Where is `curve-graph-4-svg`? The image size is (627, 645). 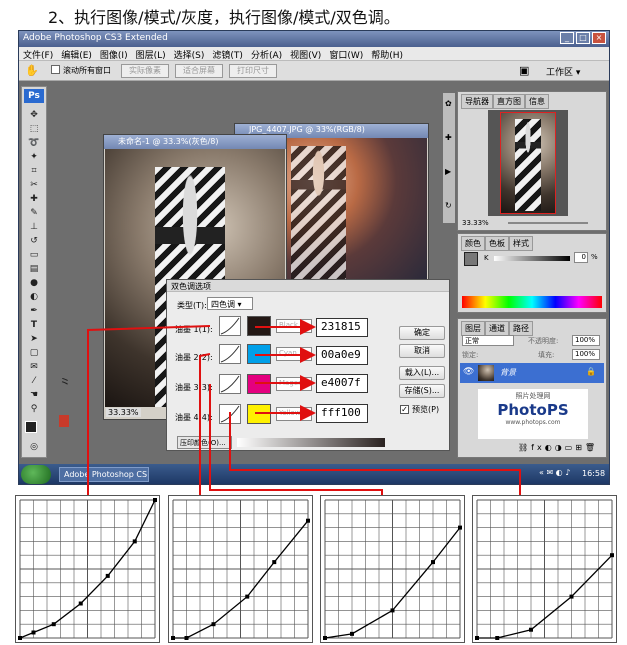
curve-graph-4-svg is located at coordinates (544, 569).